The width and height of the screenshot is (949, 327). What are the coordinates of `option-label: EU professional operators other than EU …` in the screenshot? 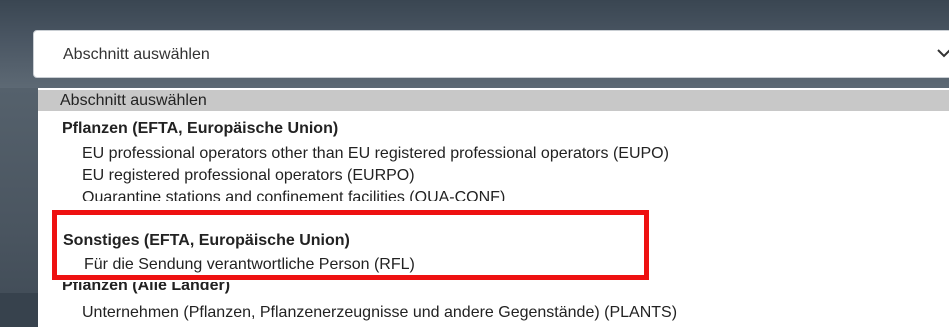 It's located at (375, 153).